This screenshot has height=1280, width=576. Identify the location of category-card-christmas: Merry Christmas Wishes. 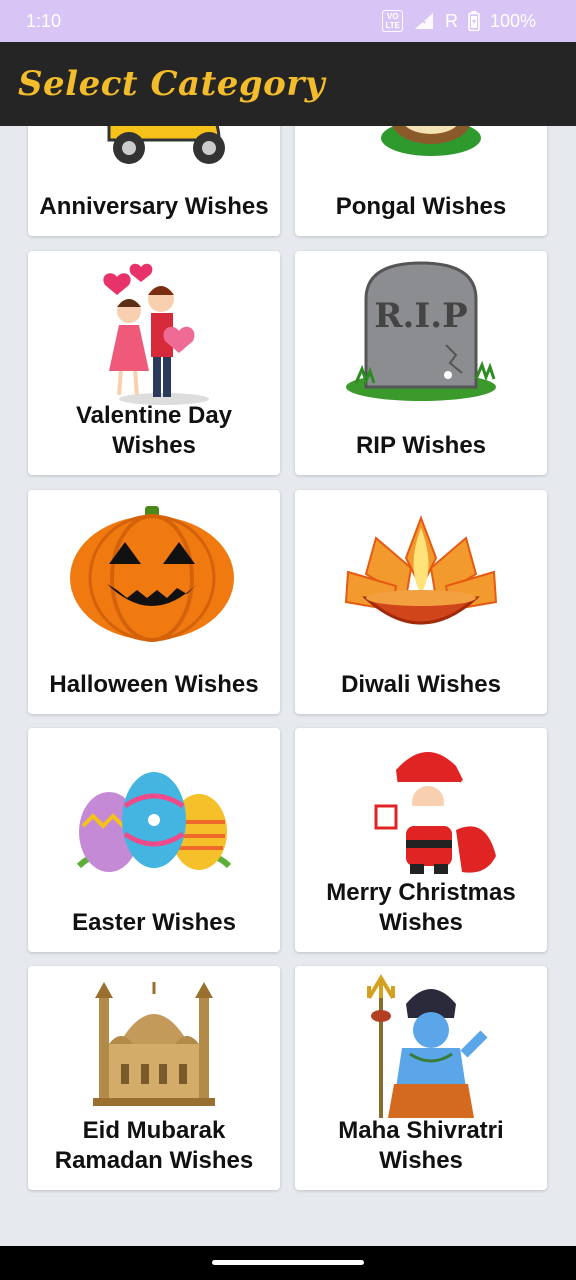
(421, 840).